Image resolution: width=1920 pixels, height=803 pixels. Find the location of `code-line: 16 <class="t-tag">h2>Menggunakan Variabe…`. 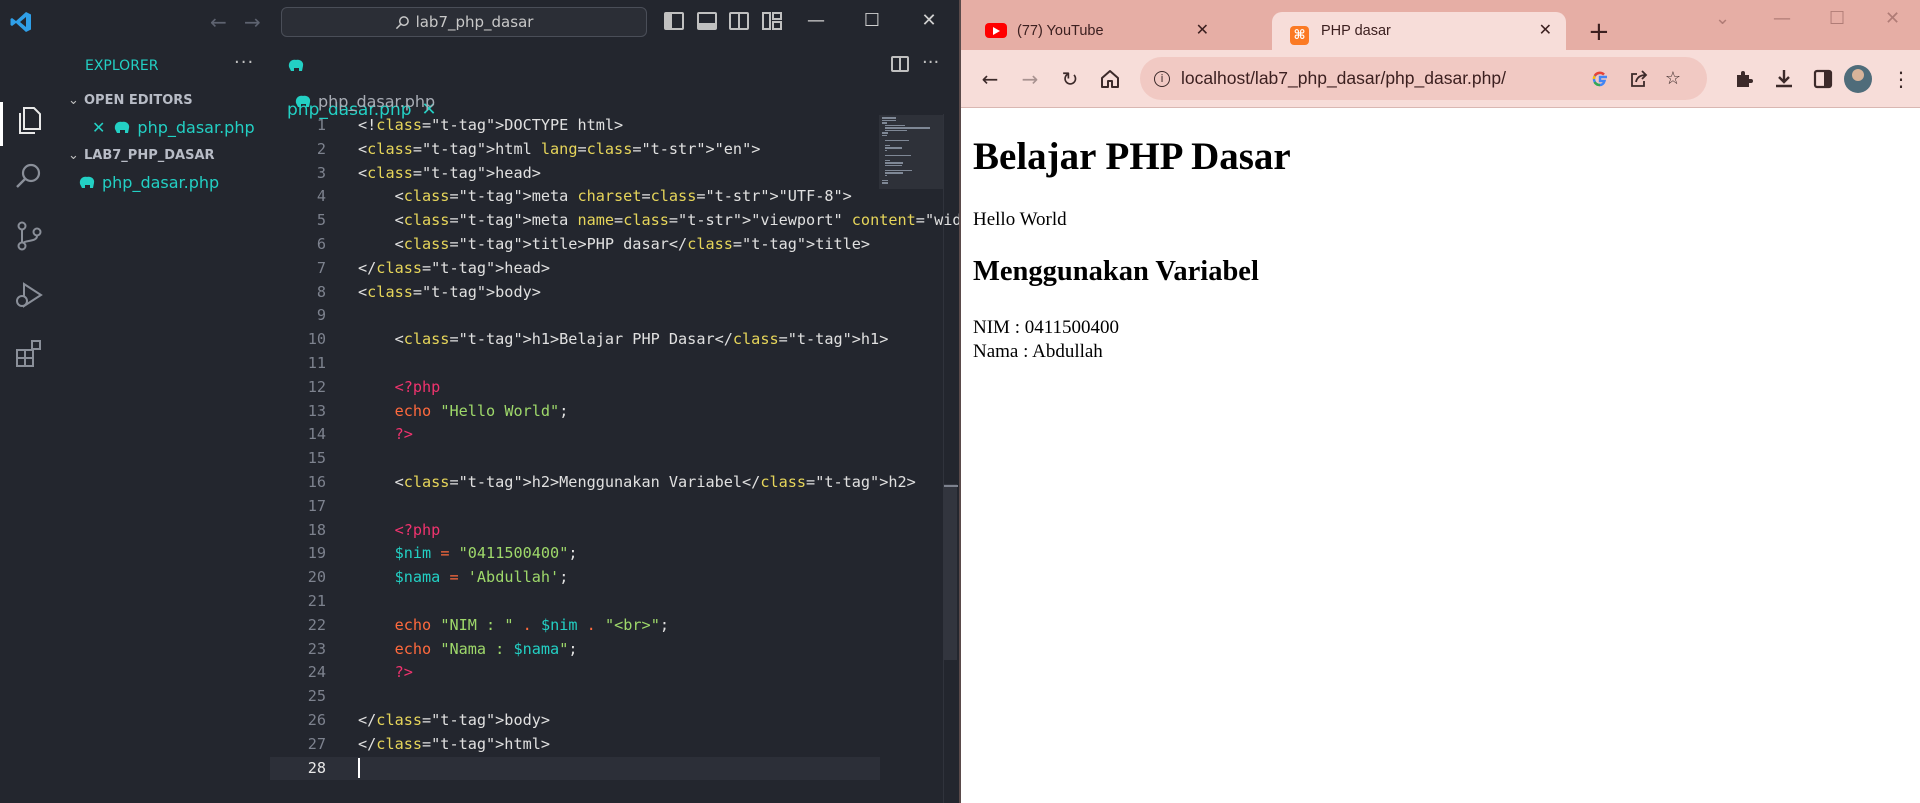

code-line: 16 <class="t-tag">h2>Menggunakan Variabe… is located at coordinates (593, 483).